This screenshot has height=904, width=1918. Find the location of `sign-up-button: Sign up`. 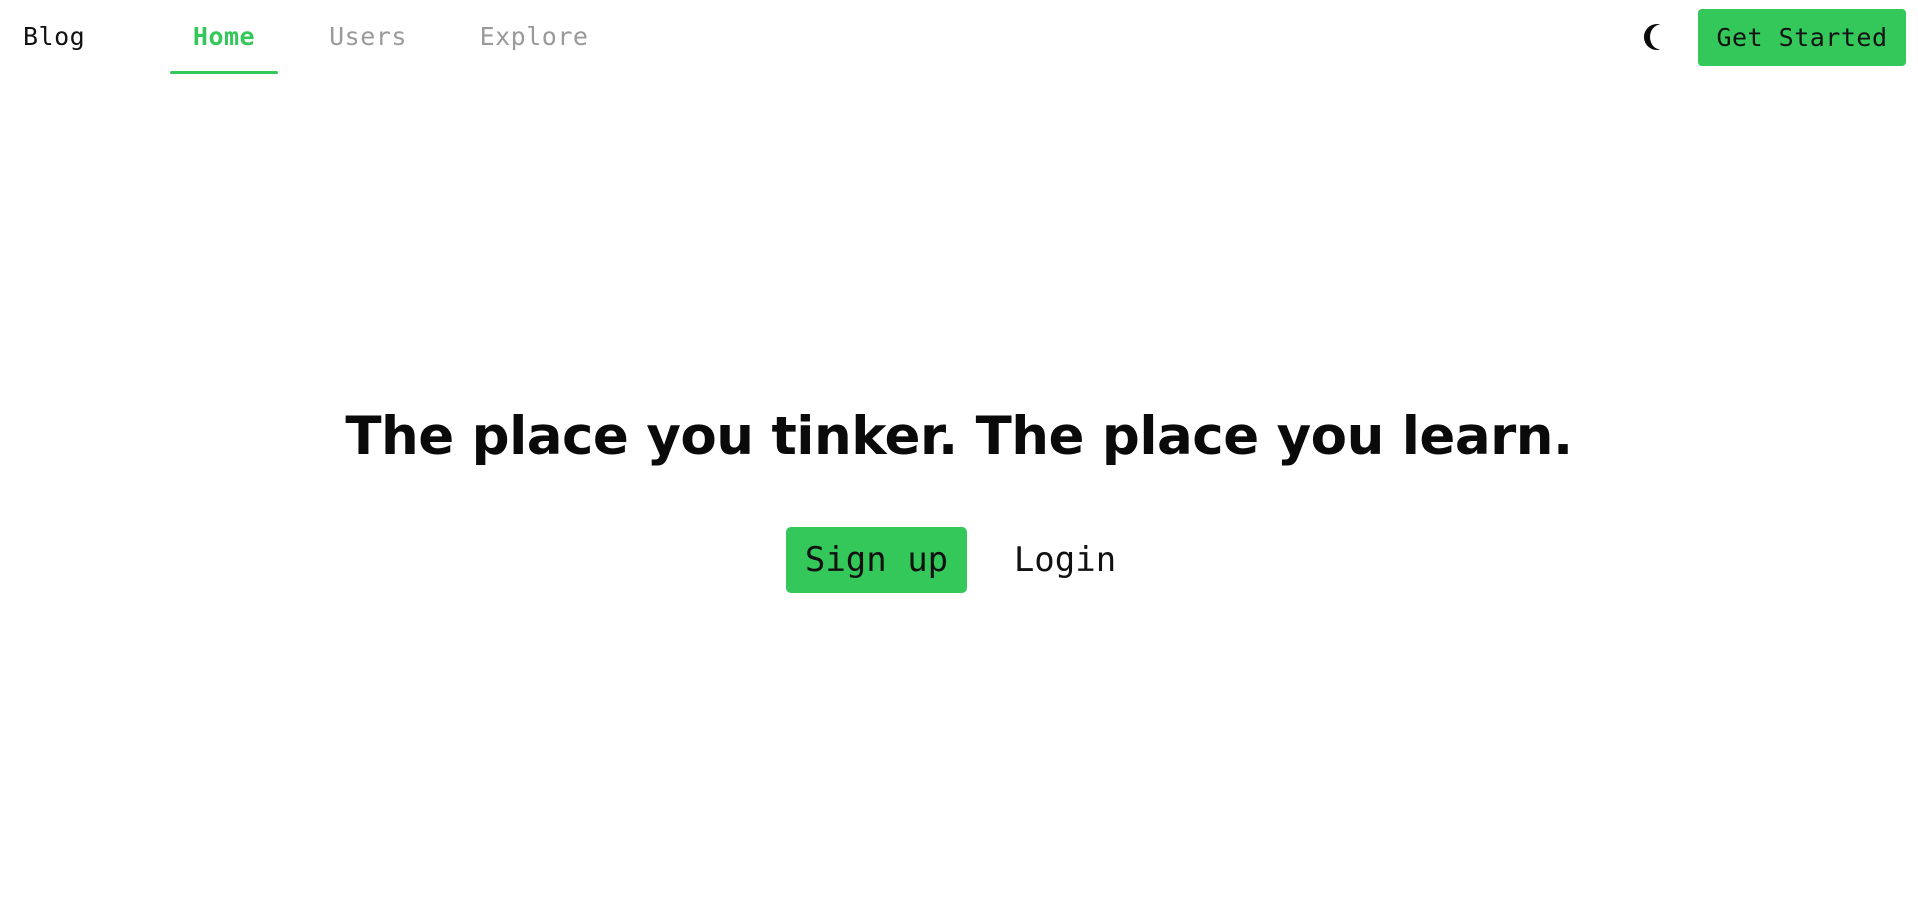

sign-up-button: Sign up is located at coordinates (876, 560).